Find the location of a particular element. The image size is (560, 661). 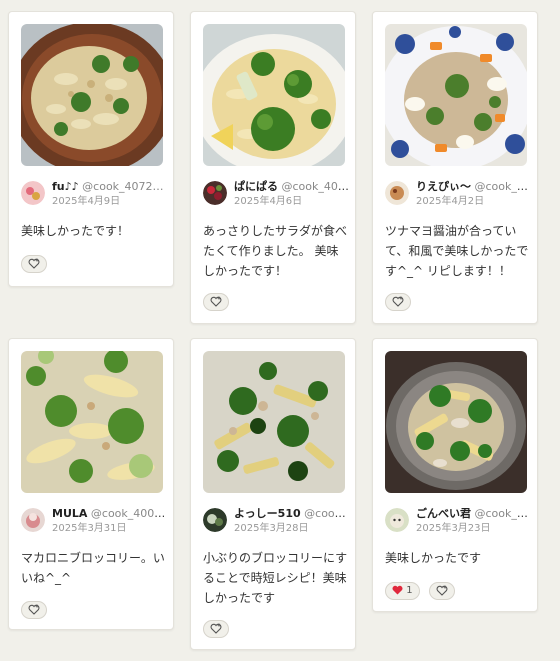

author-name: fu♪♪ is located at coordinates (65, 186).